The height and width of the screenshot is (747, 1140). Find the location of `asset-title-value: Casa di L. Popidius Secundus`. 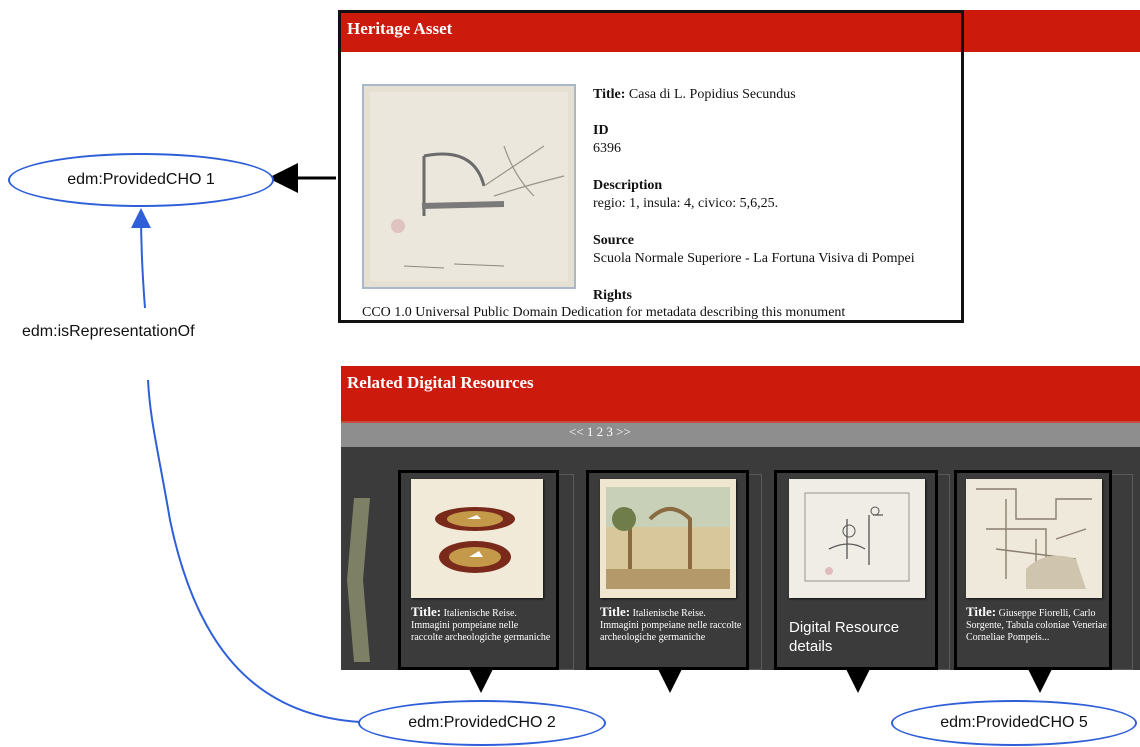

asset-title-value: Casa di L. Popidius Secundus is located at coordinates (712, 94).